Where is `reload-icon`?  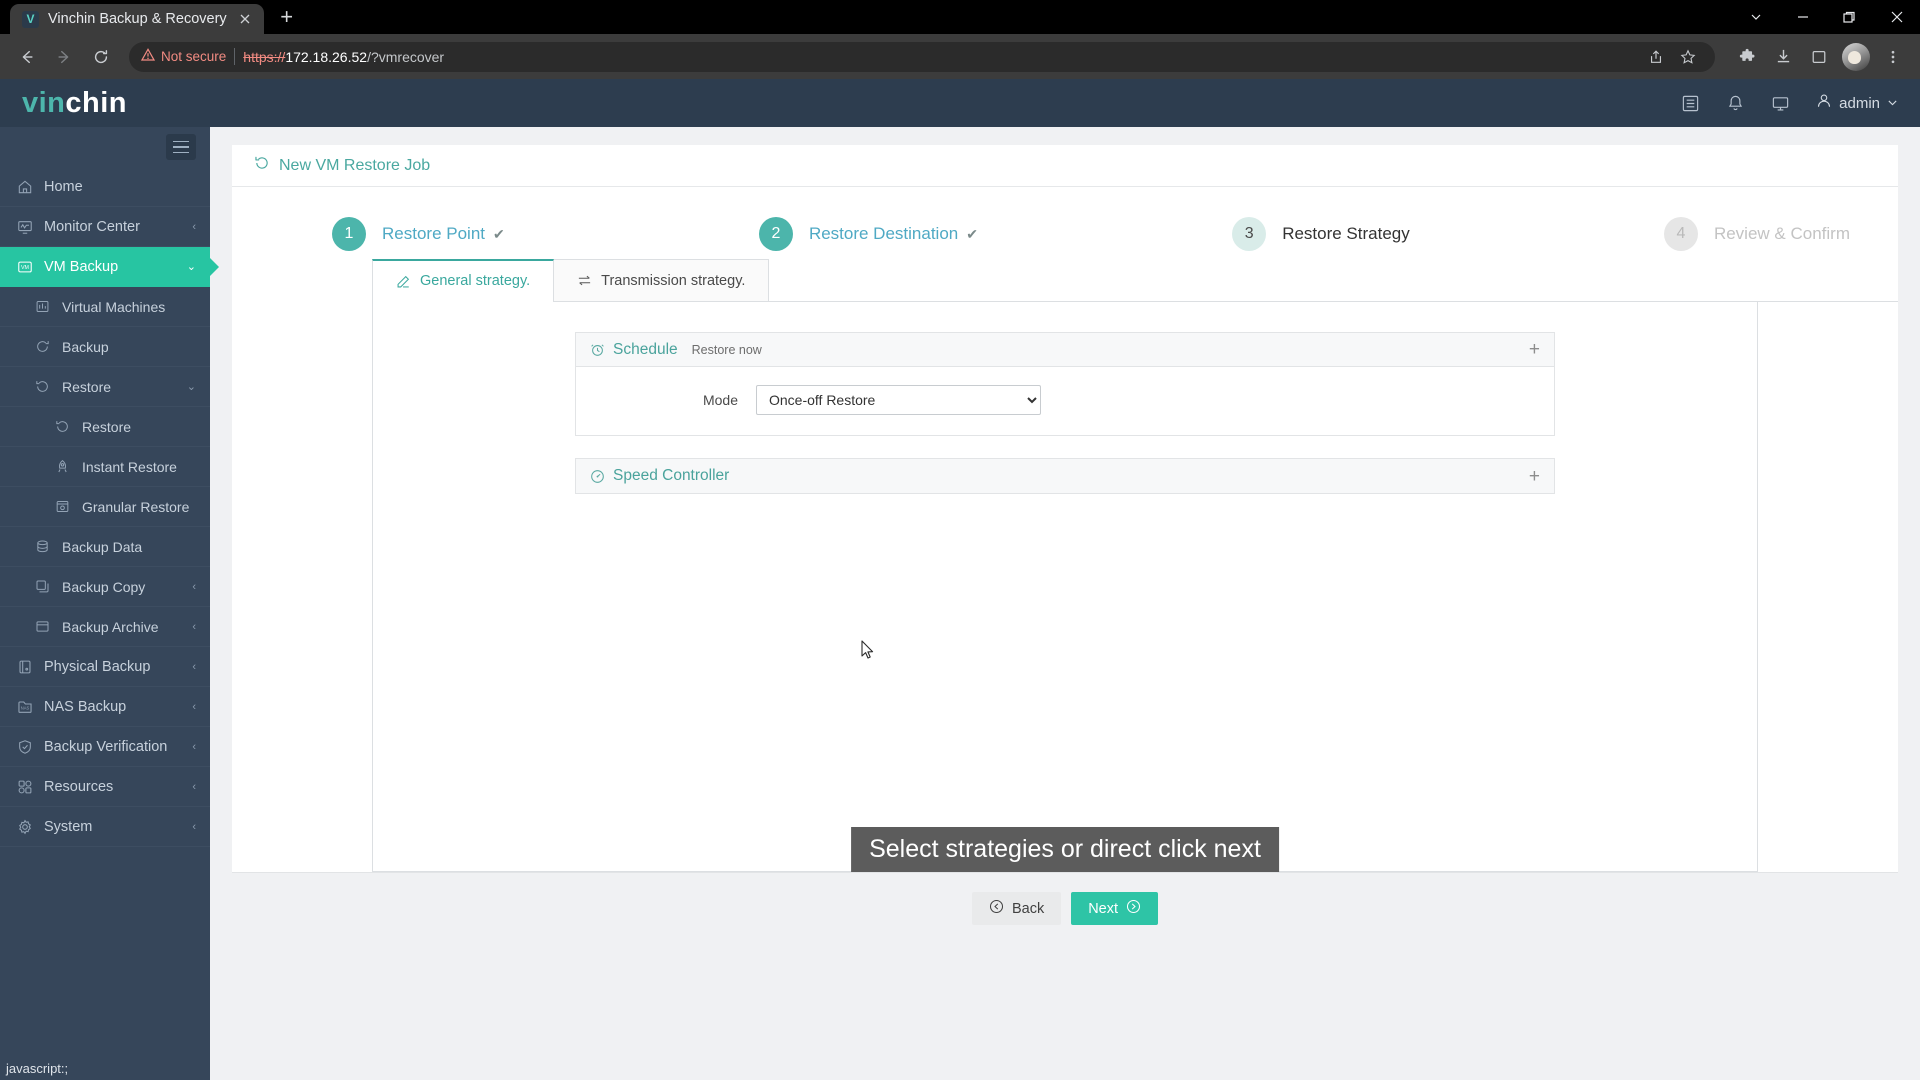
reload-icon is located at coordinates (101, 57).